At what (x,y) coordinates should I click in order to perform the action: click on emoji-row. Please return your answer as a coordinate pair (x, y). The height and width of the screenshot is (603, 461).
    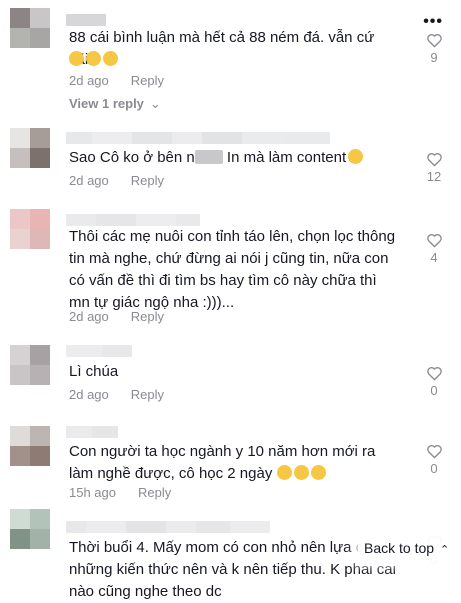
    Looking at the image, I should click on (233, 60).